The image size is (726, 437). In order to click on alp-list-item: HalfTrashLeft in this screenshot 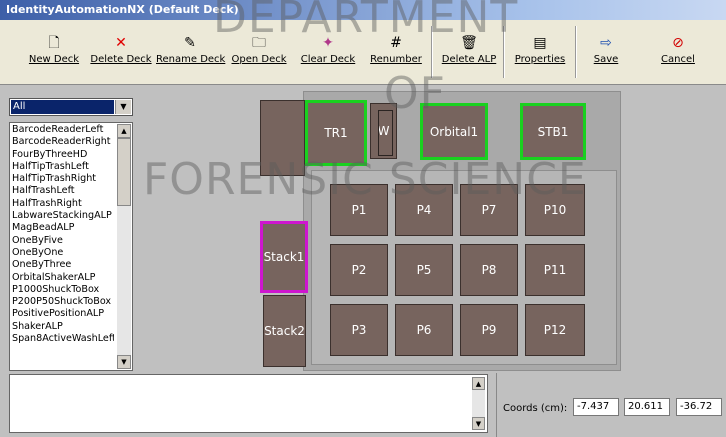, I will do `click(63, 191)`.